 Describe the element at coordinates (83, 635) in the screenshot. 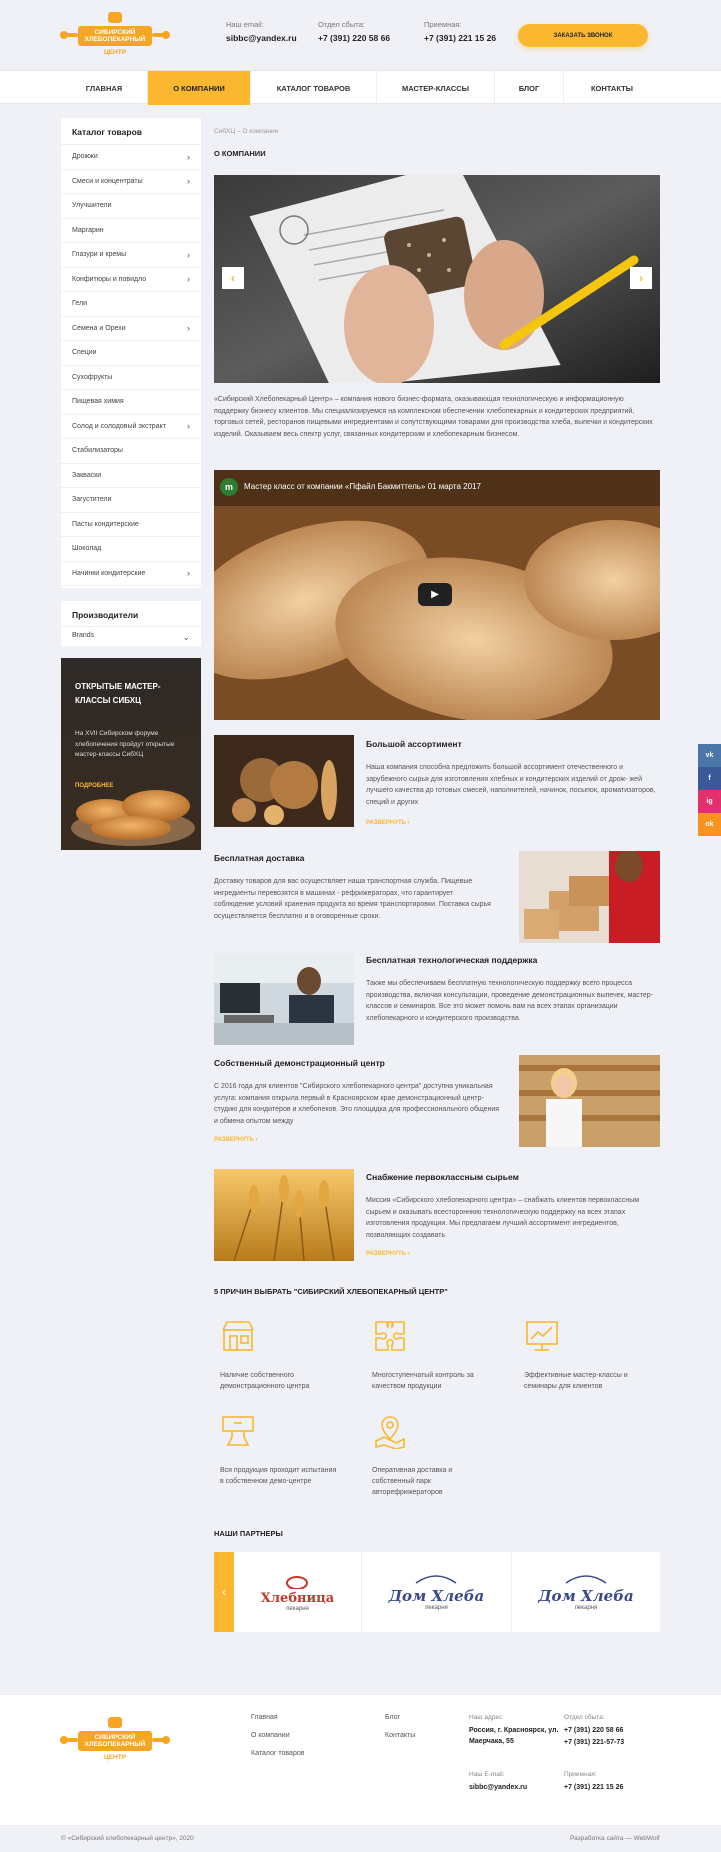

I see `producers-select-value: Brands` at that location.